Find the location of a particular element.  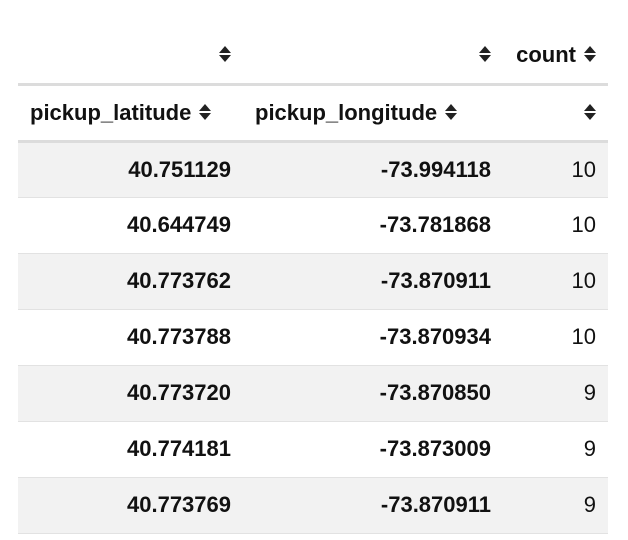

cell-pickup-latitude: 40.644749 is located at coordinates (130, 225).